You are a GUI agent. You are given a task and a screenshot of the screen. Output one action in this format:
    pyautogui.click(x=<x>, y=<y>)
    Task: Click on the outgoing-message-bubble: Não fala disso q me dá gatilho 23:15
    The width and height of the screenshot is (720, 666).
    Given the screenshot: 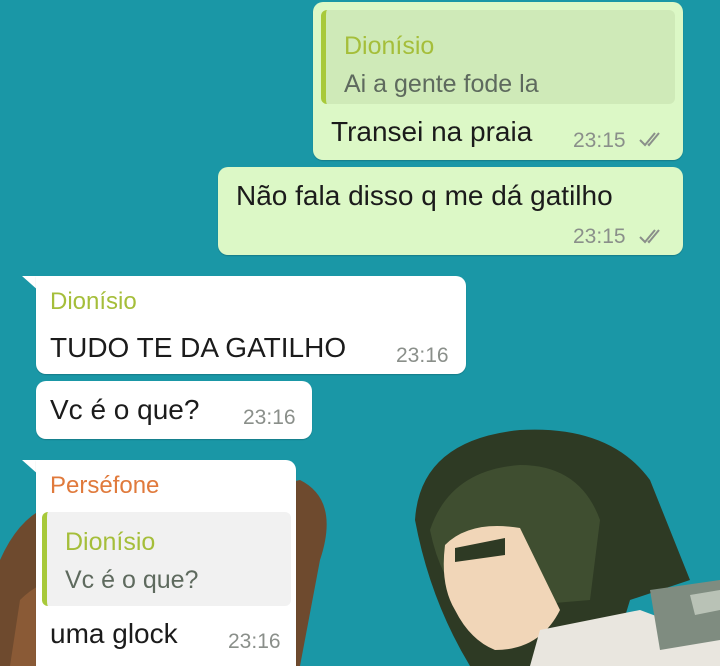 What is the action you would take?
    pyautogui.click(x=450, y=211)
    